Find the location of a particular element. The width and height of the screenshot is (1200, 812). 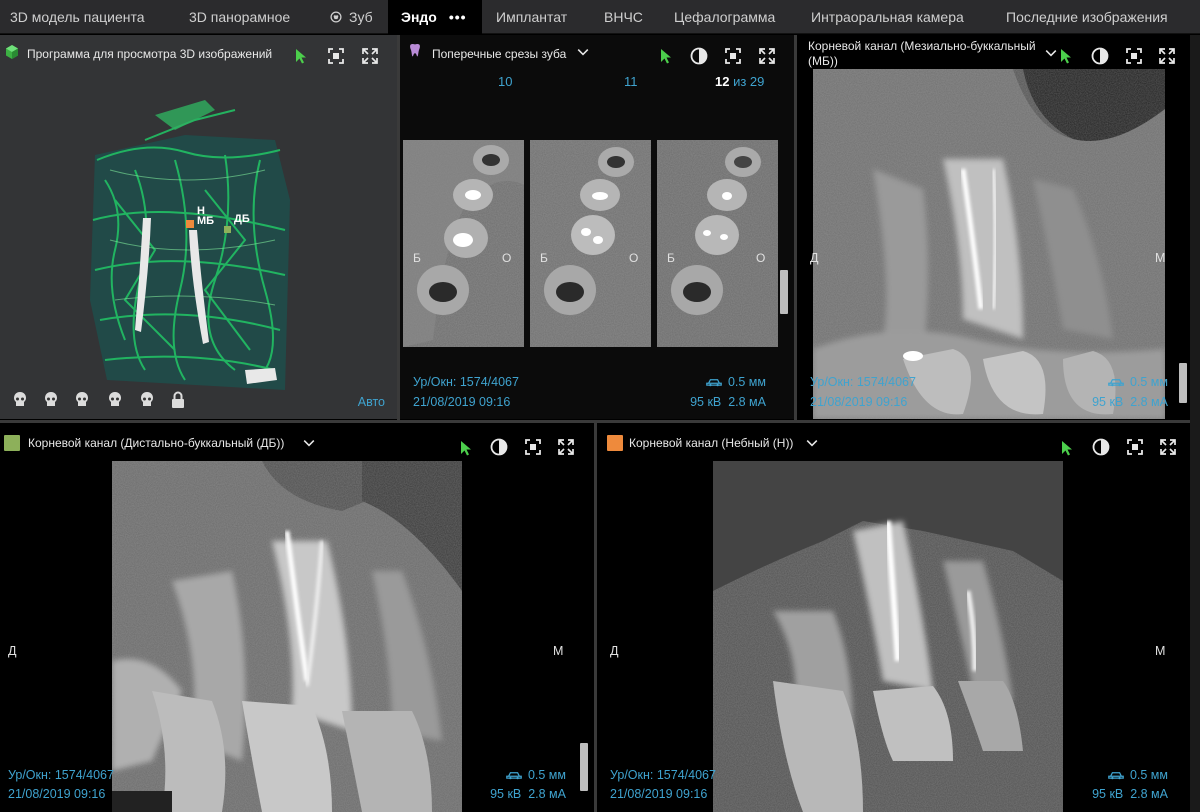

slice-total: из 29 is located at coordinates (749, 81).